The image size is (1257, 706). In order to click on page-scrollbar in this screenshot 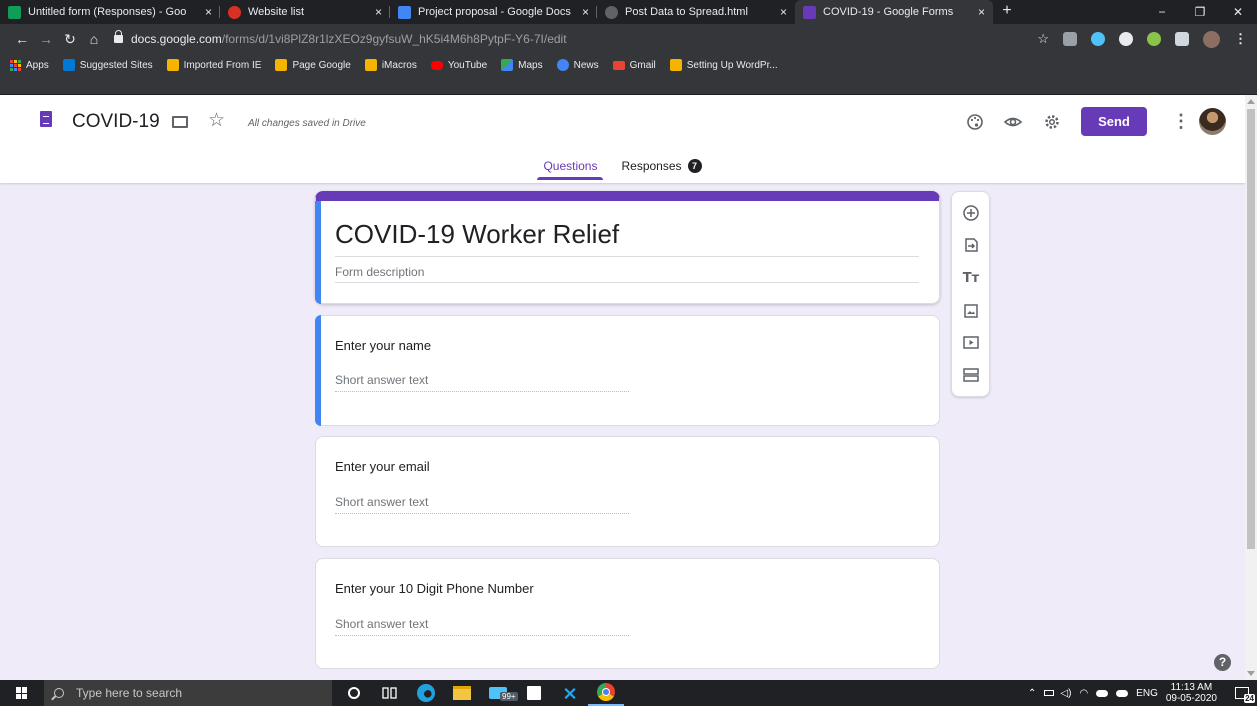, I will do `click(1251, 387)`.